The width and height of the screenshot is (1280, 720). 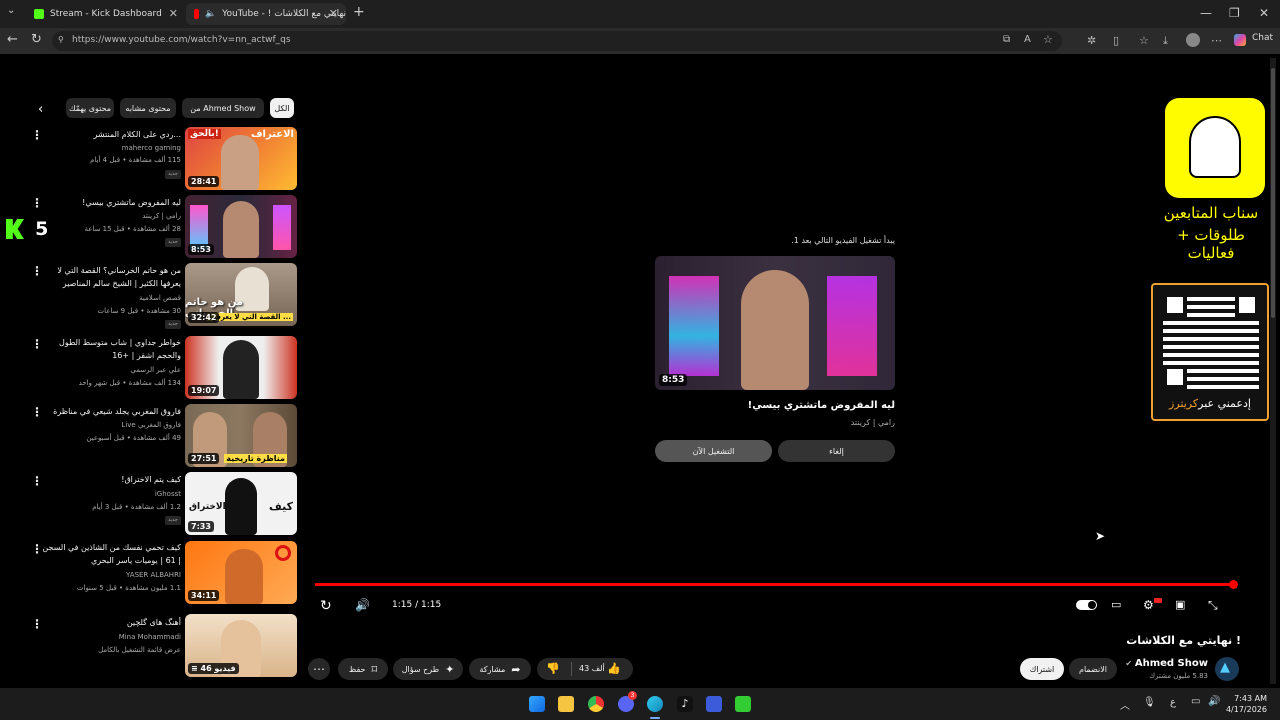 I want to click on edge-icon, so click(x=655, y=704).